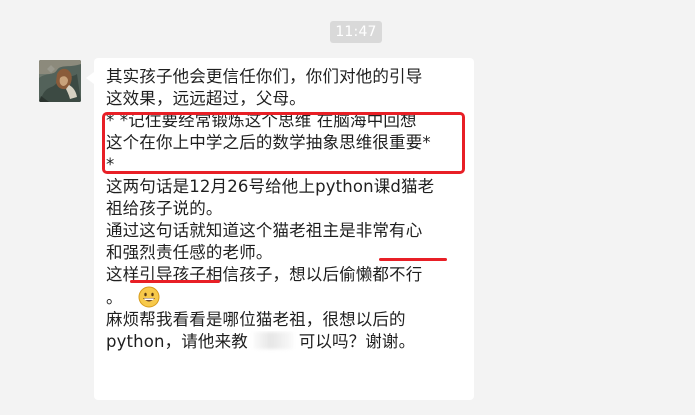 The image size is (695, 415). Describe the element at coordinates (164, 208) in the screenshot. I see `message-line: 祖给孩子说的。` at that location.